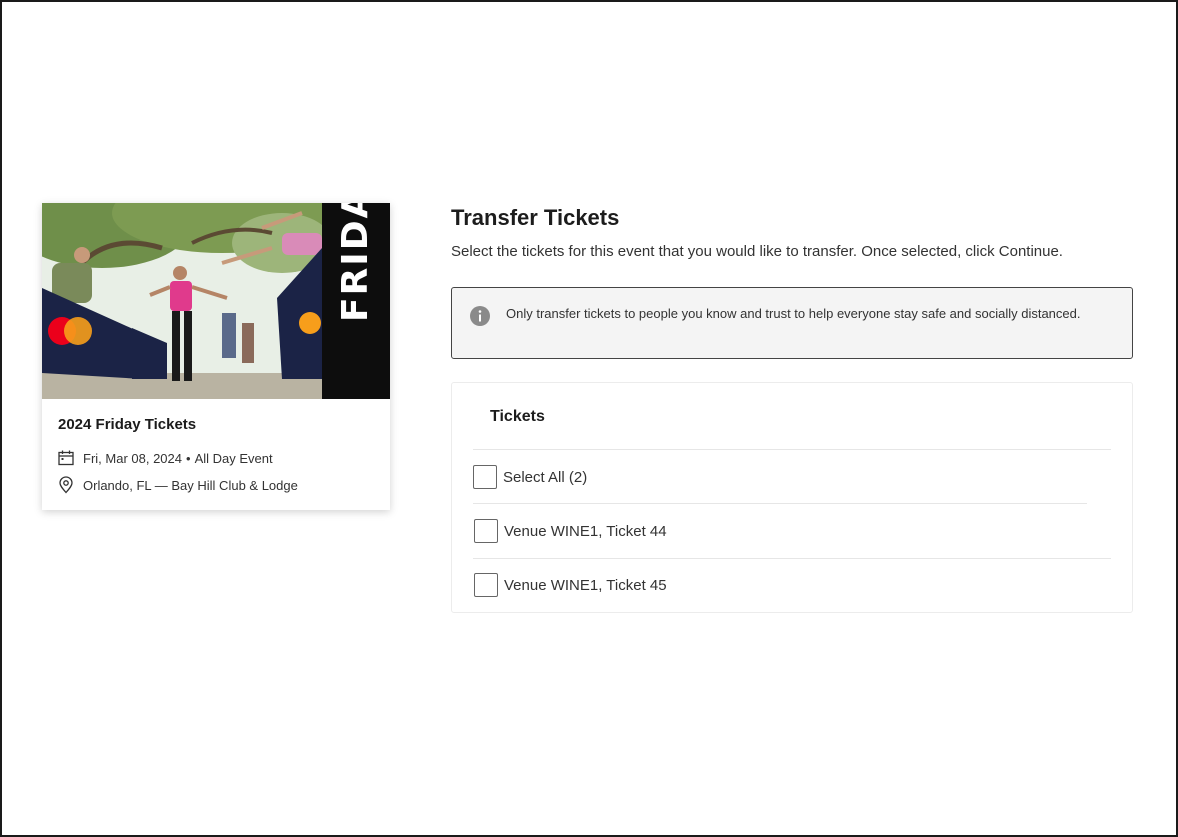 This screenshot has height=837, width=1178. What do you see at coordinates (355, 262) in the screenshot?
I see `banner-text: FRIDAY` at bounding box center [355, 262].